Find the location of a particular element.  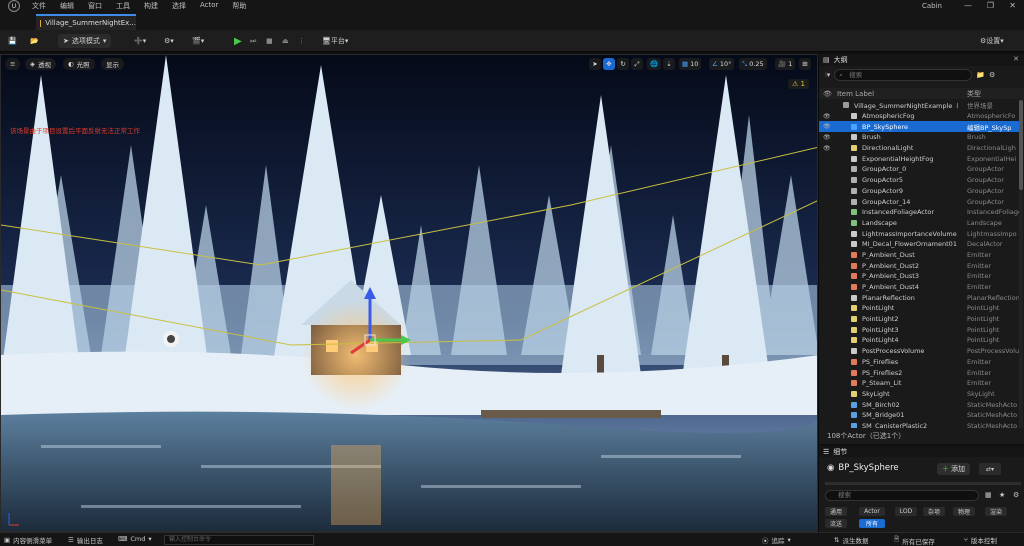

cmd-button: ⌨ Cmd ▾ is located at coordinates (135, 539).